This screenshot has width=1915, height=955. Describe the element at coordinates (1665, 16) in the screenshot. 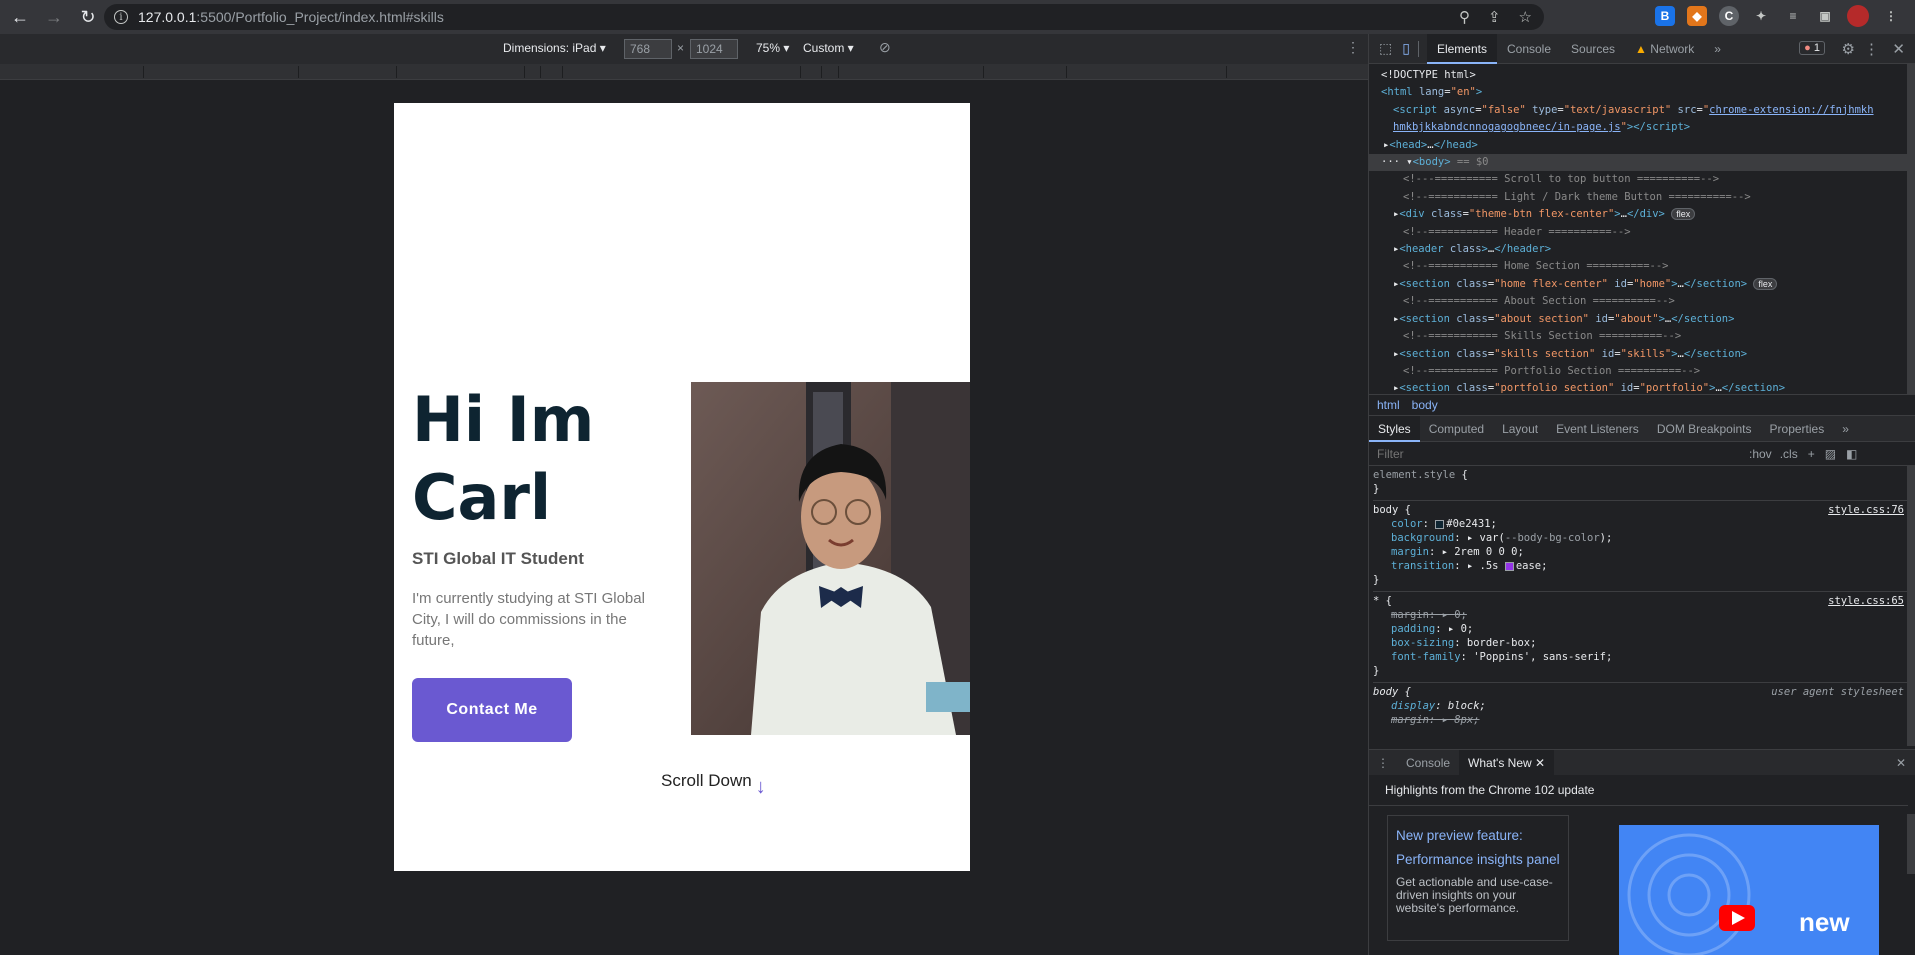

I see `extension-b-icon: B` at that location.